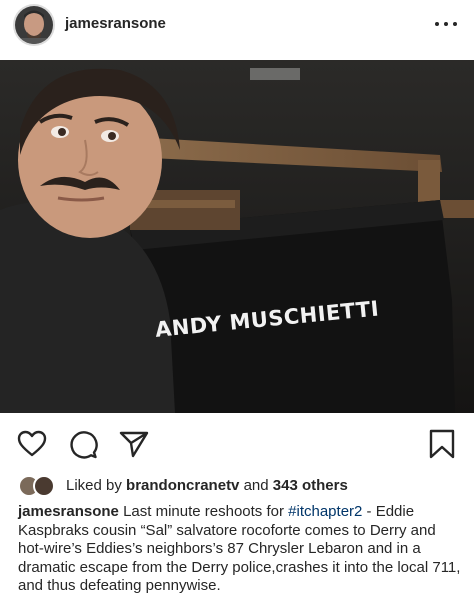 The width and height of the screenshot is (474, 595). What do you see at coordinates (115, 23) in the screenshot?
I see `post-username: james​ransone` at bounding box center [115, 23].